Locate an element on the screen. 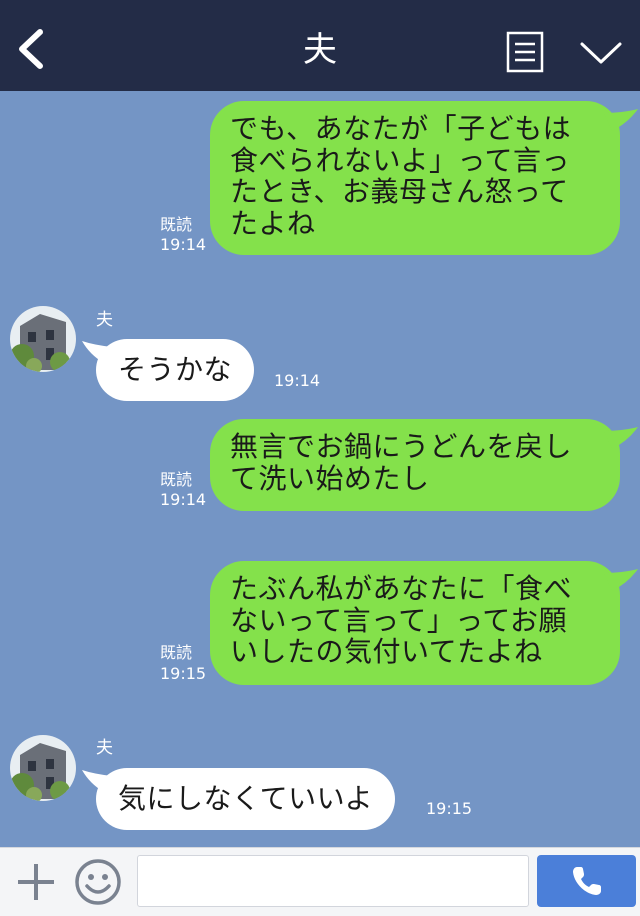 The width and height of the screenshot is (640, 916). message-line: て洗い始めたし is located at coordinates (330, 478).